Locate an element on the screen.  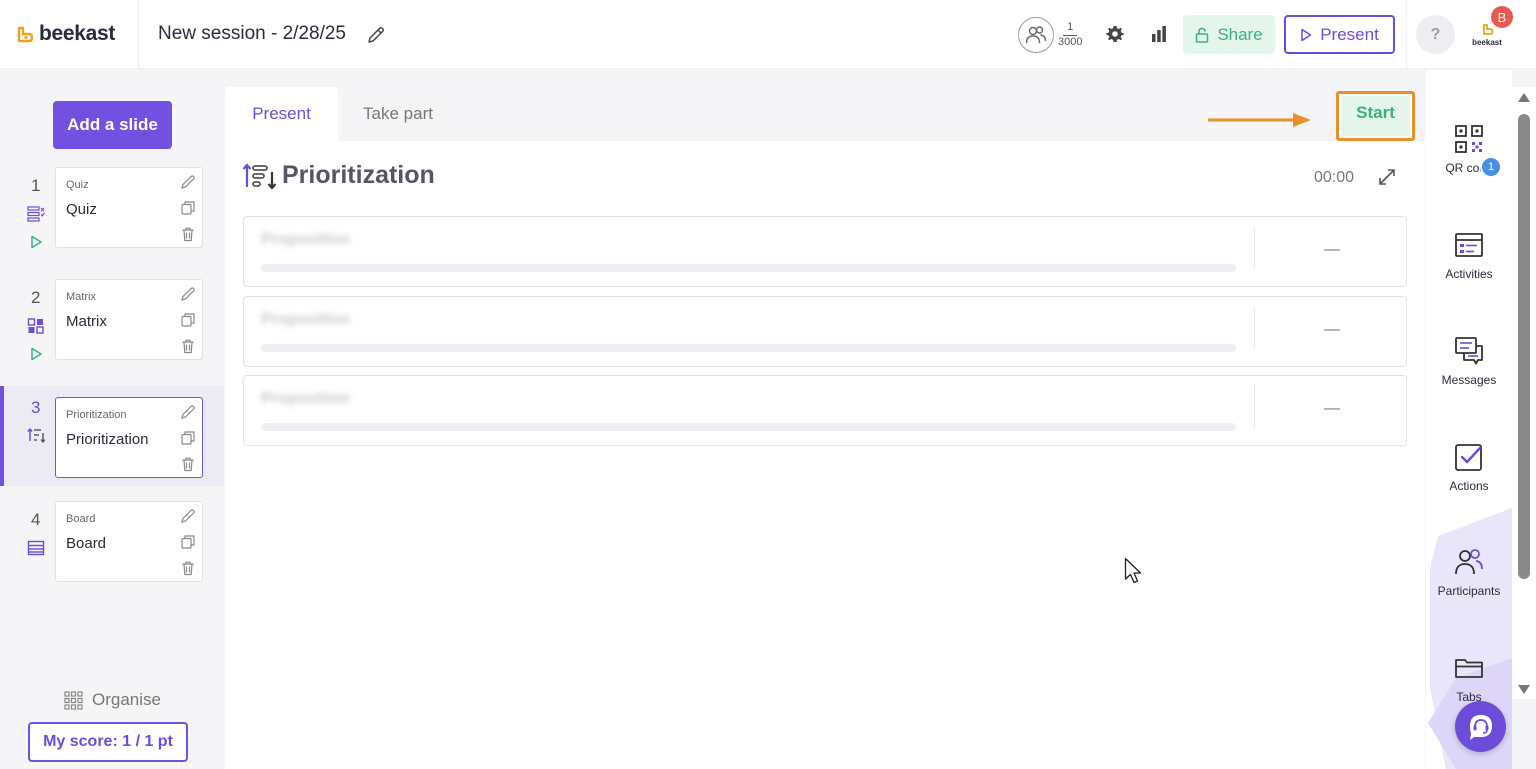
question-header: Prioritization is located at coordinates (338, 175).